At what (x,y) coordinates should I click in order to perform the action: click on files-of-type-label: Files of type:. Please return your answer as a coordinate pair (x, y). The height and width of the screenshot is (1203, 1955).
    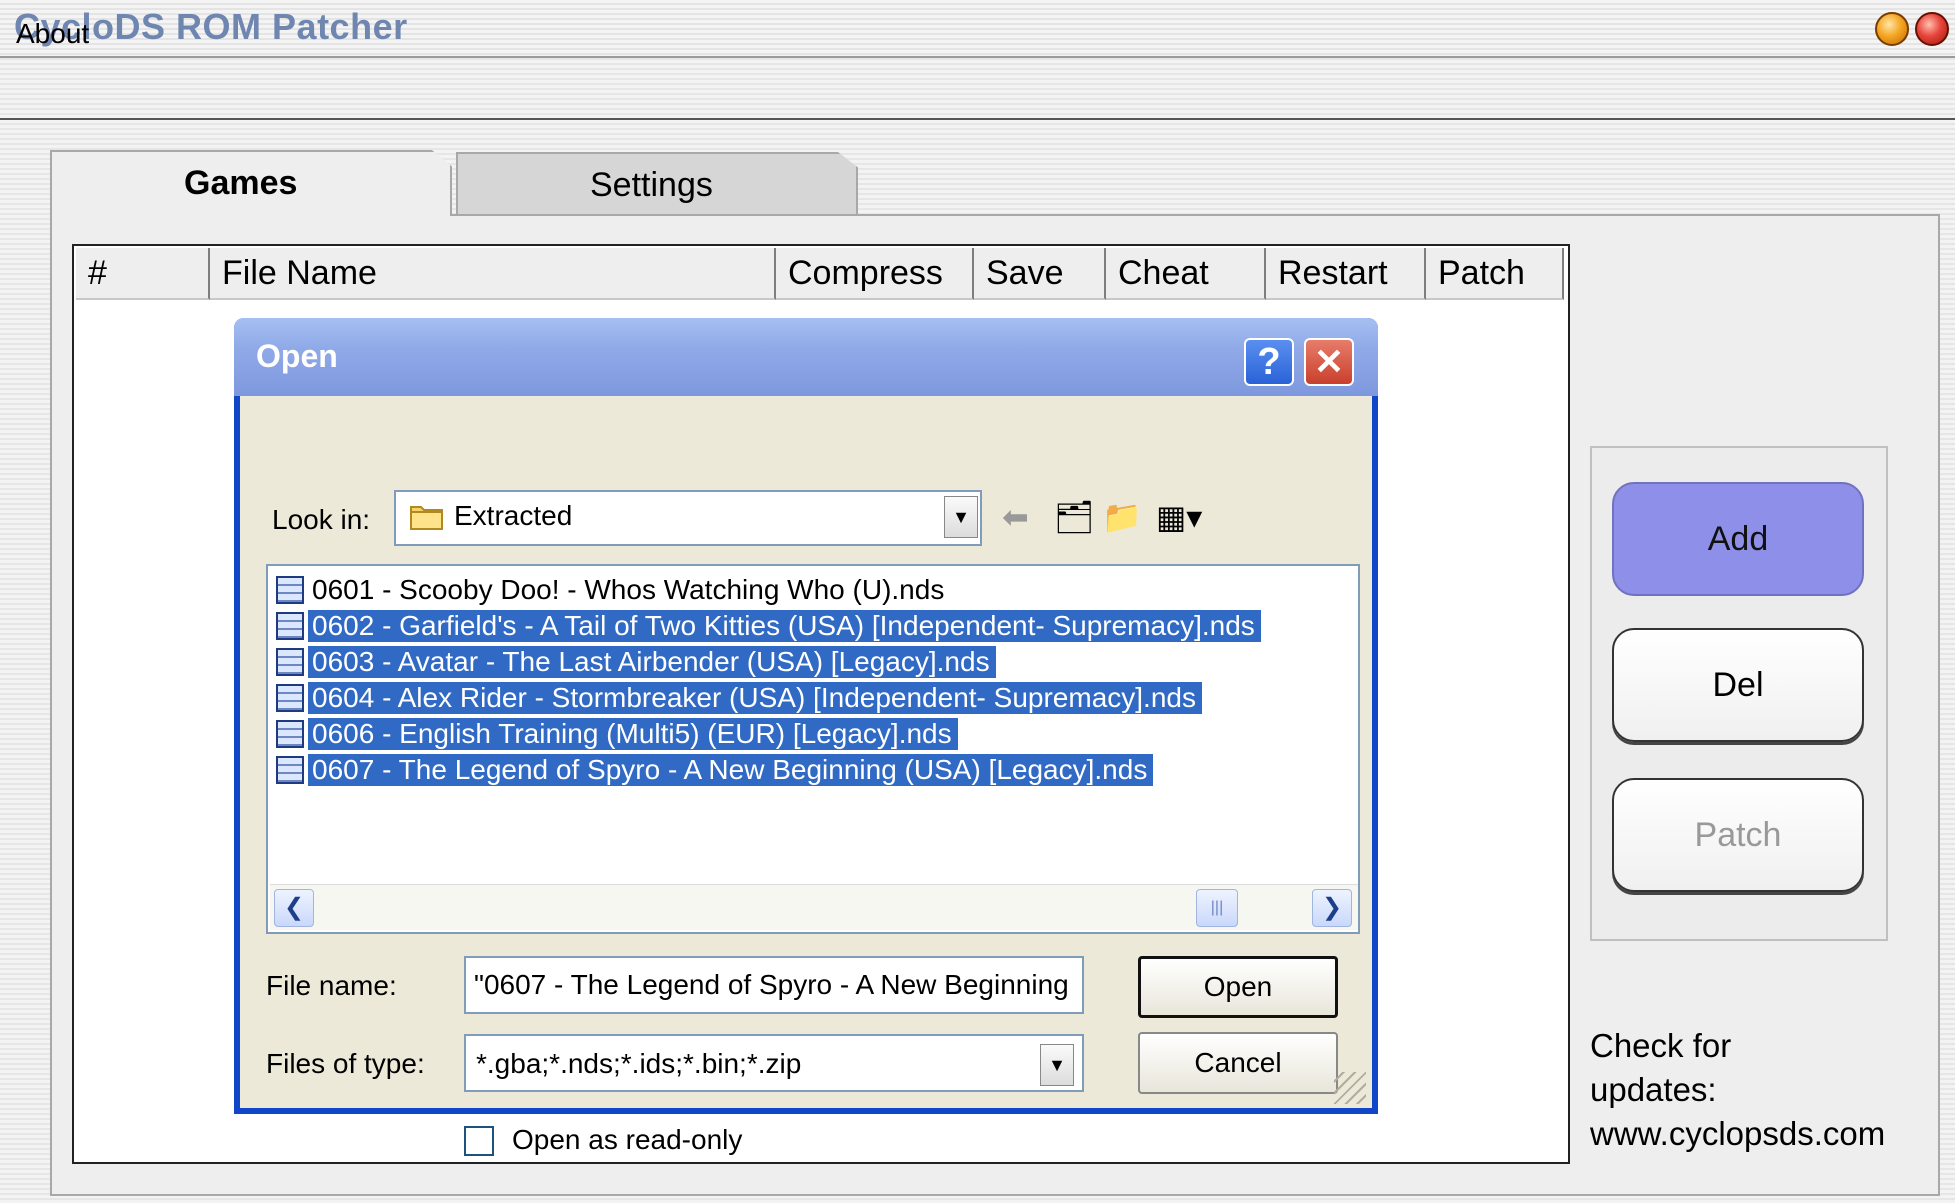
    Looking at the image, I should click on (345, 1063).